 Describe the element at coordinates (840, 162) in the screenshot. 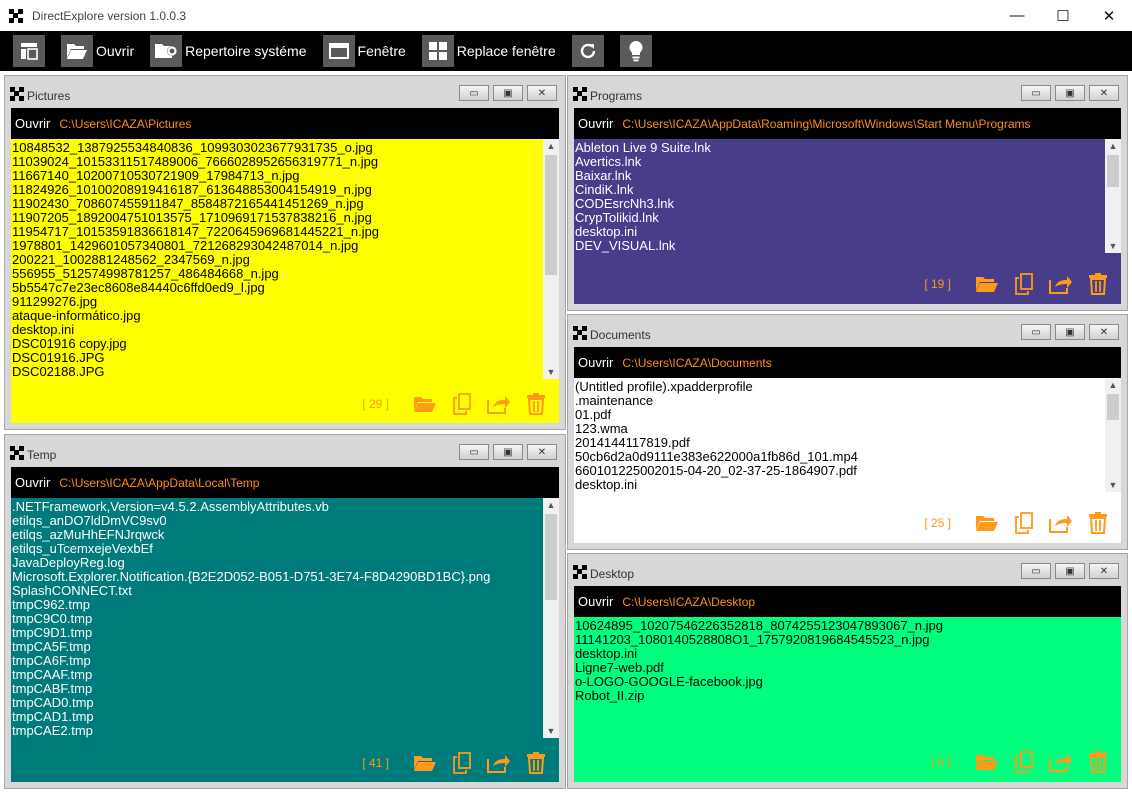

I see `file-list-item: Avertics.lnk` at that location.